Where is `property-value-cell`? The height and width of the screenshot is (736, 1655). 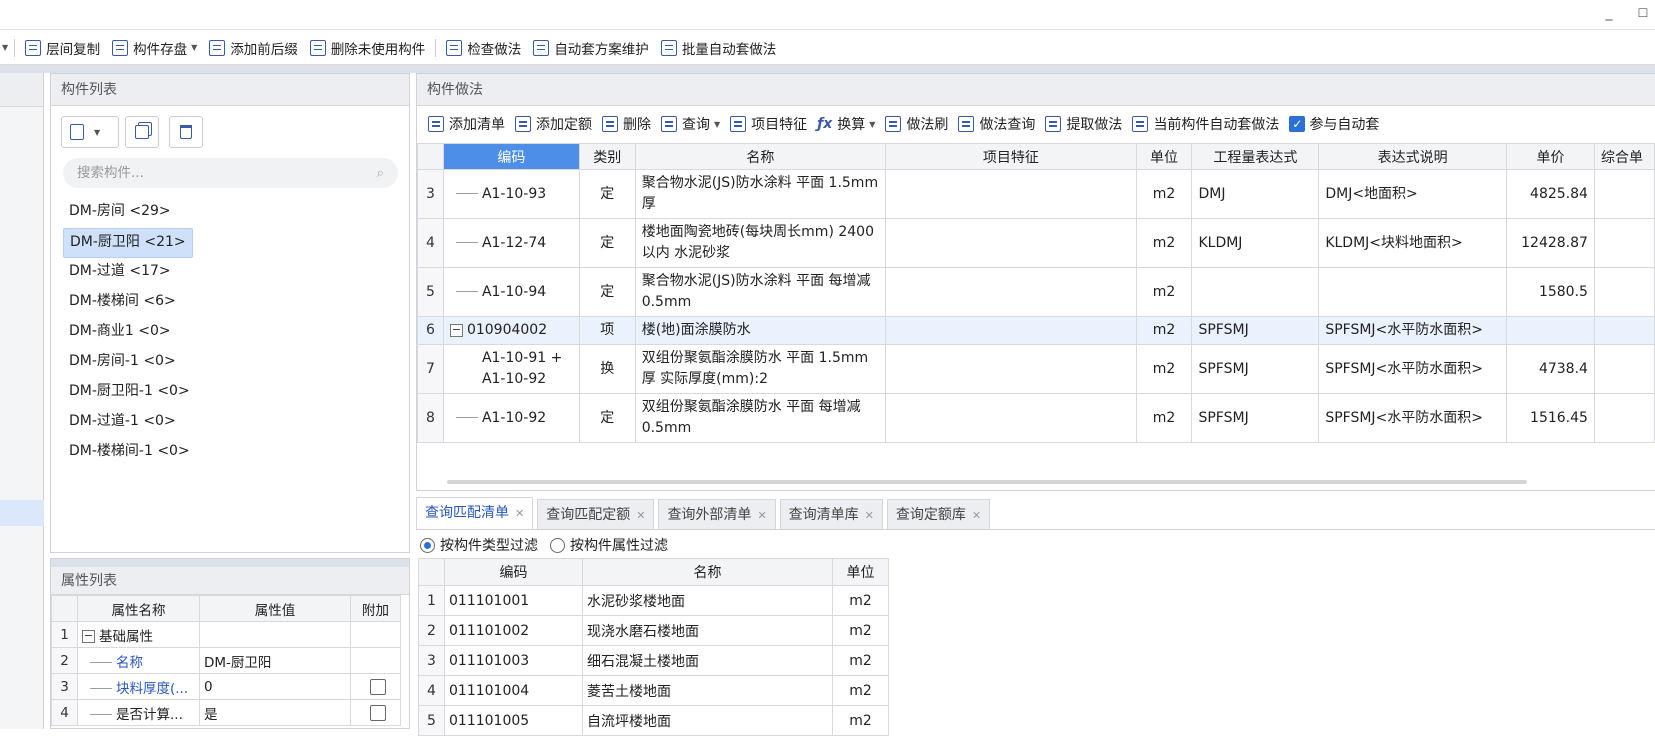
property-value-cell is located at coordinates (275, 634).